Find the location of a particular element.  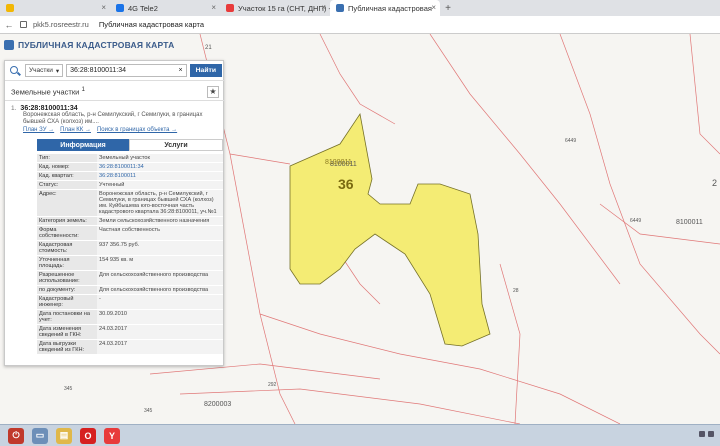

tab-services: Услуги is located at coordinates (176, 145).